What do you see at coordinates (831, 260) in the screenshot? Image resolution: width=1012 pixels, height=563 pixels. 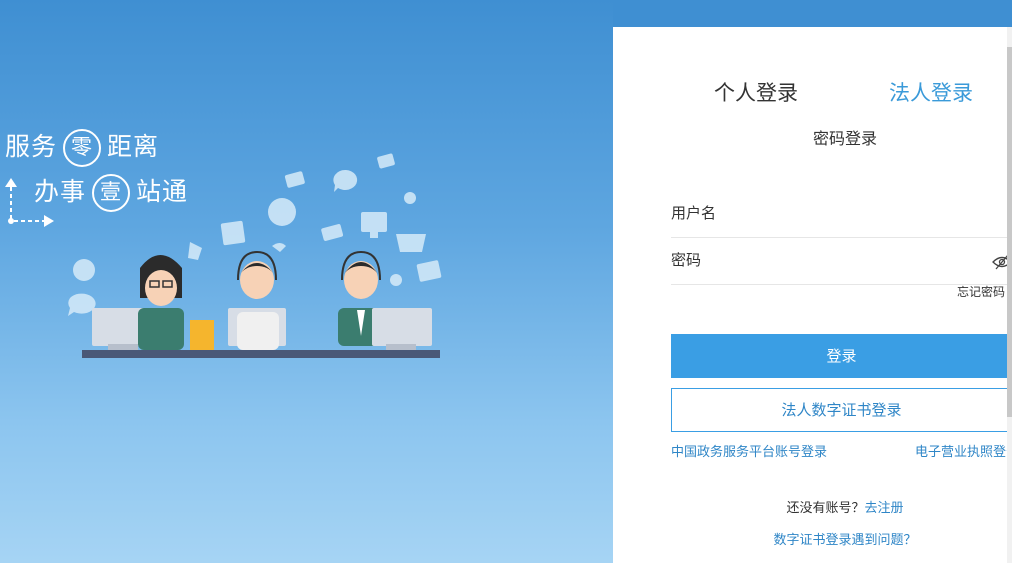 I see `password-input` at bounding box center [831, 260].